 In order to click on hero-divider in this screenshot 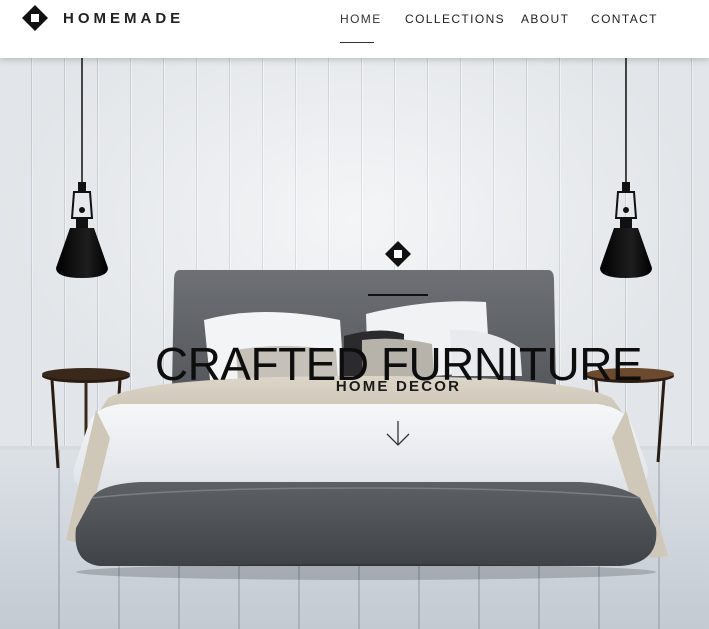, I will do `click(398, 295)`.